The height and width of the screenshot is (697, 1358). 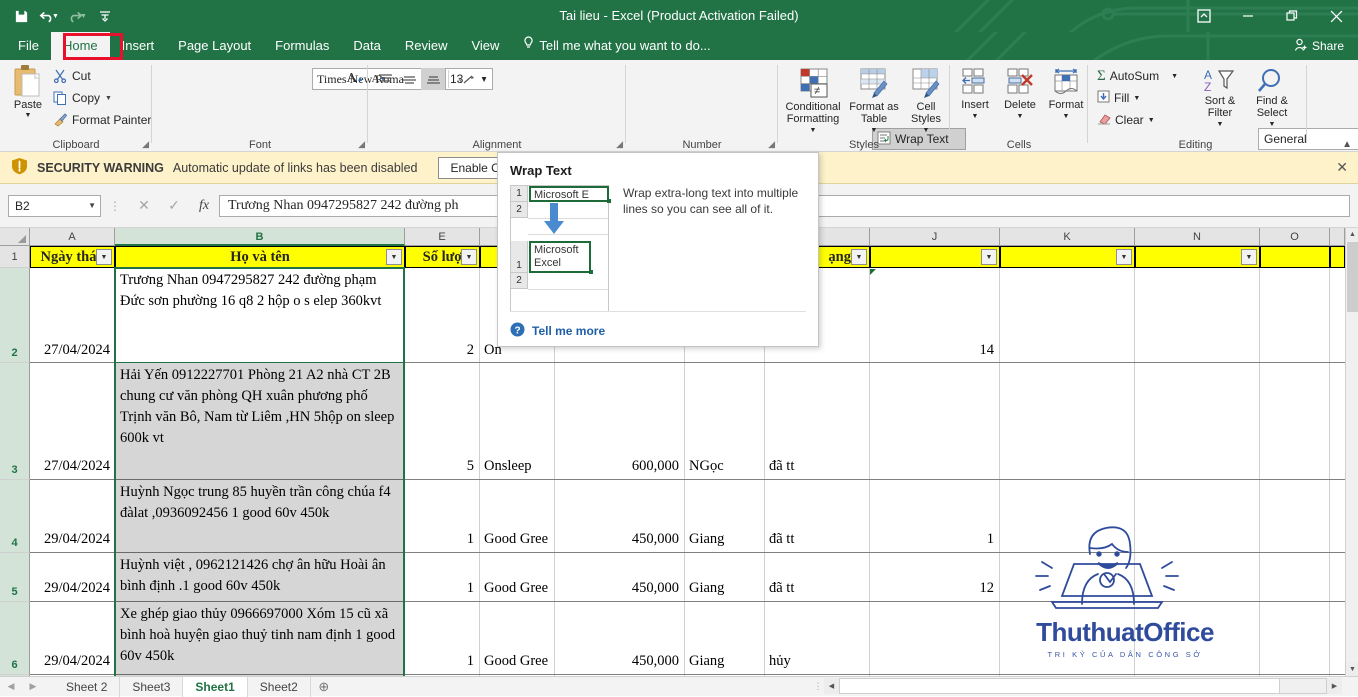 What do you see at coordinates (15, 237) in the screenshot?
I see `select-all-corner` at bounding box center [15, 237].